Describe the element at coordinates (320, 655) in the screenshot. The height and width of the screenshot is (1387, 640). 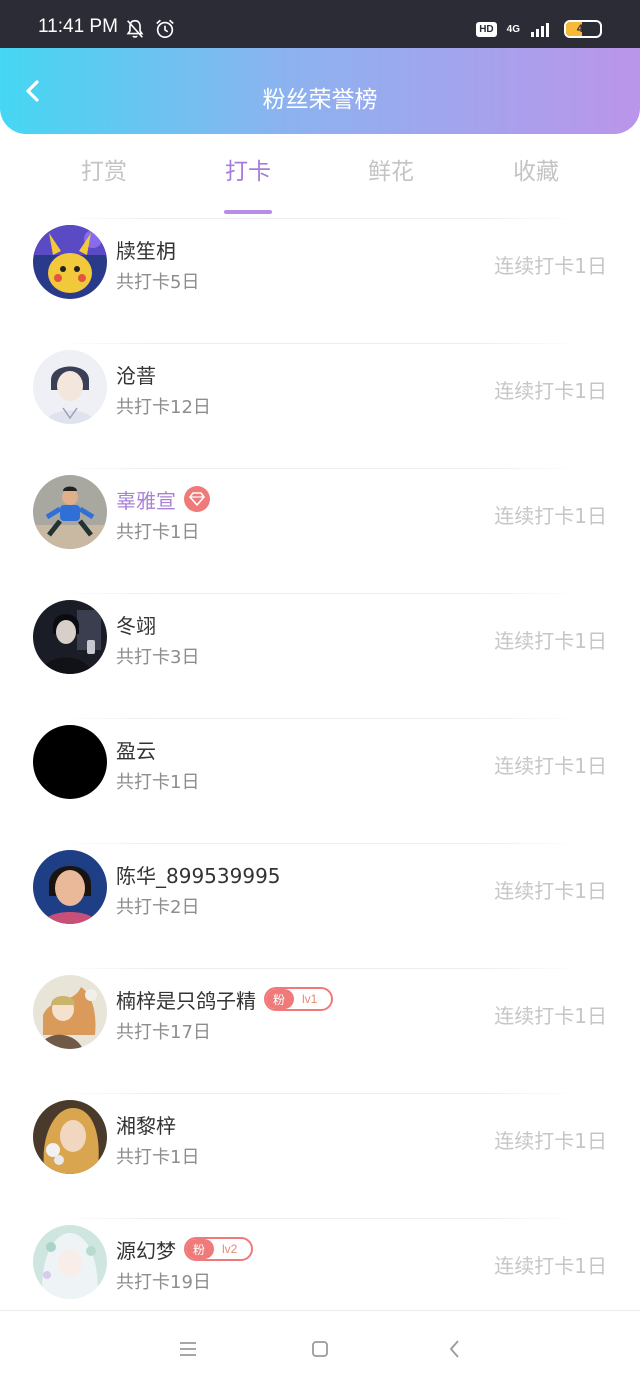
I see `fan-row: 冬翊 共打卡3日 连续打卡1日` at that location.